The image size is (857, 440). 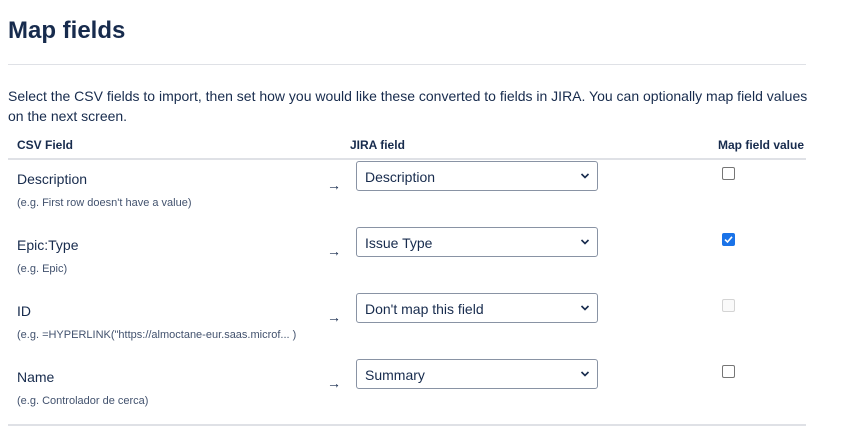 I want to click on title-divider, so click(x=407, y=64).